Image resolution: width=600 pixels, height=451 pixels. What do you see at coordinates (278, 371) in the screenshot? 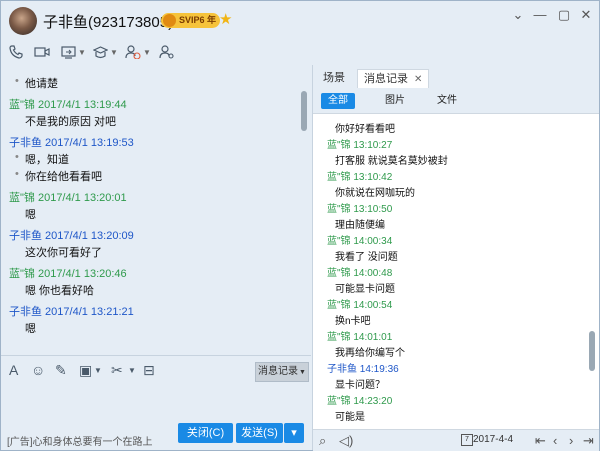
I see `message-record-label: 消息记录` at bounding box center [278, 371].